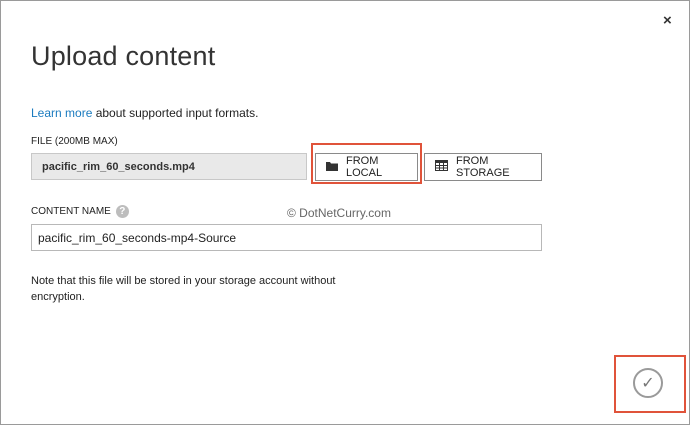  I want to click on storage-table-icon, so click(441, 167).